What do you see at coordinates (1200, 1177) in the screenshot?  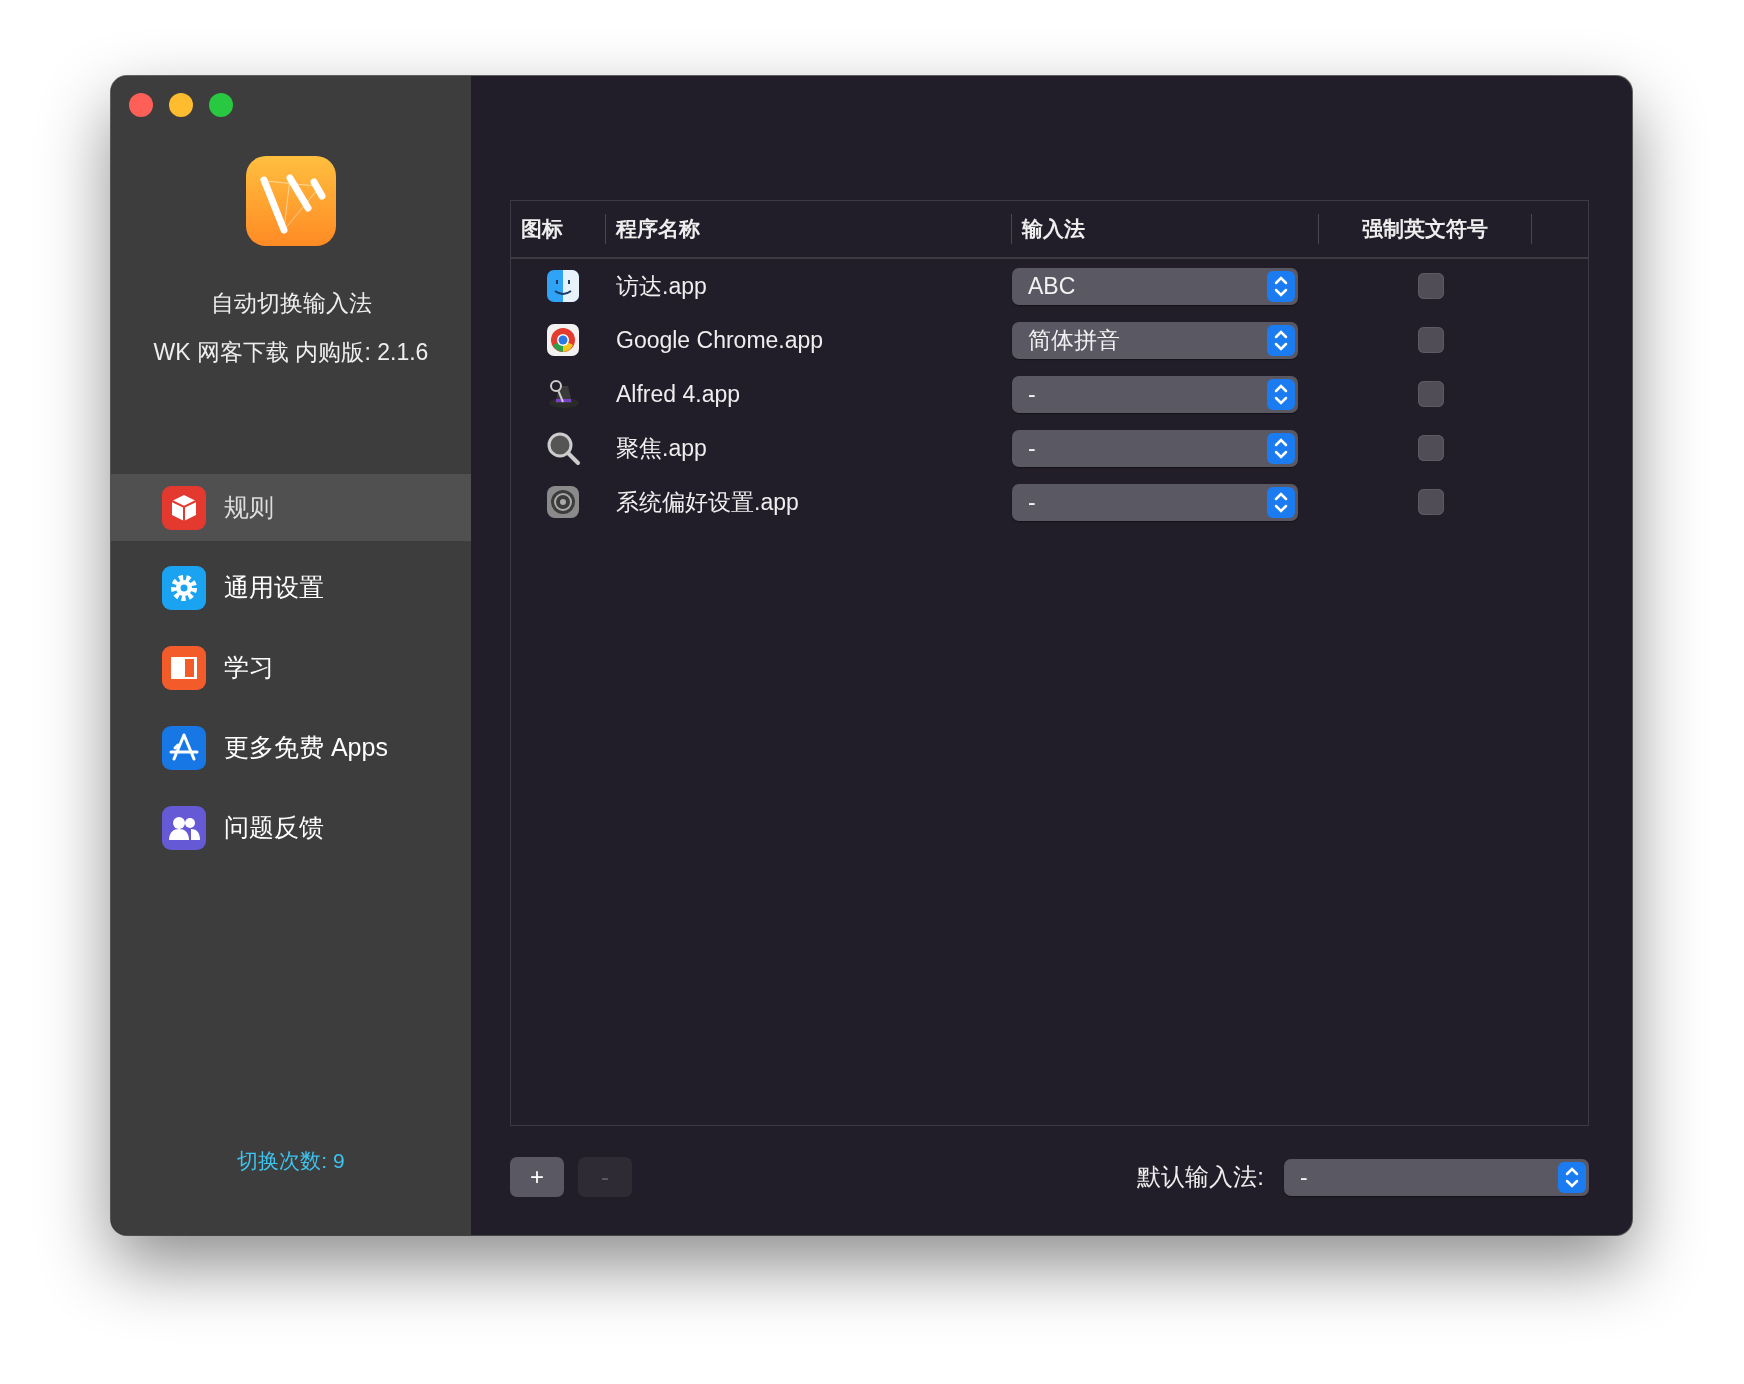 I see `default-input-label: 默认输入法:` at bounding box center [1200, 1177].